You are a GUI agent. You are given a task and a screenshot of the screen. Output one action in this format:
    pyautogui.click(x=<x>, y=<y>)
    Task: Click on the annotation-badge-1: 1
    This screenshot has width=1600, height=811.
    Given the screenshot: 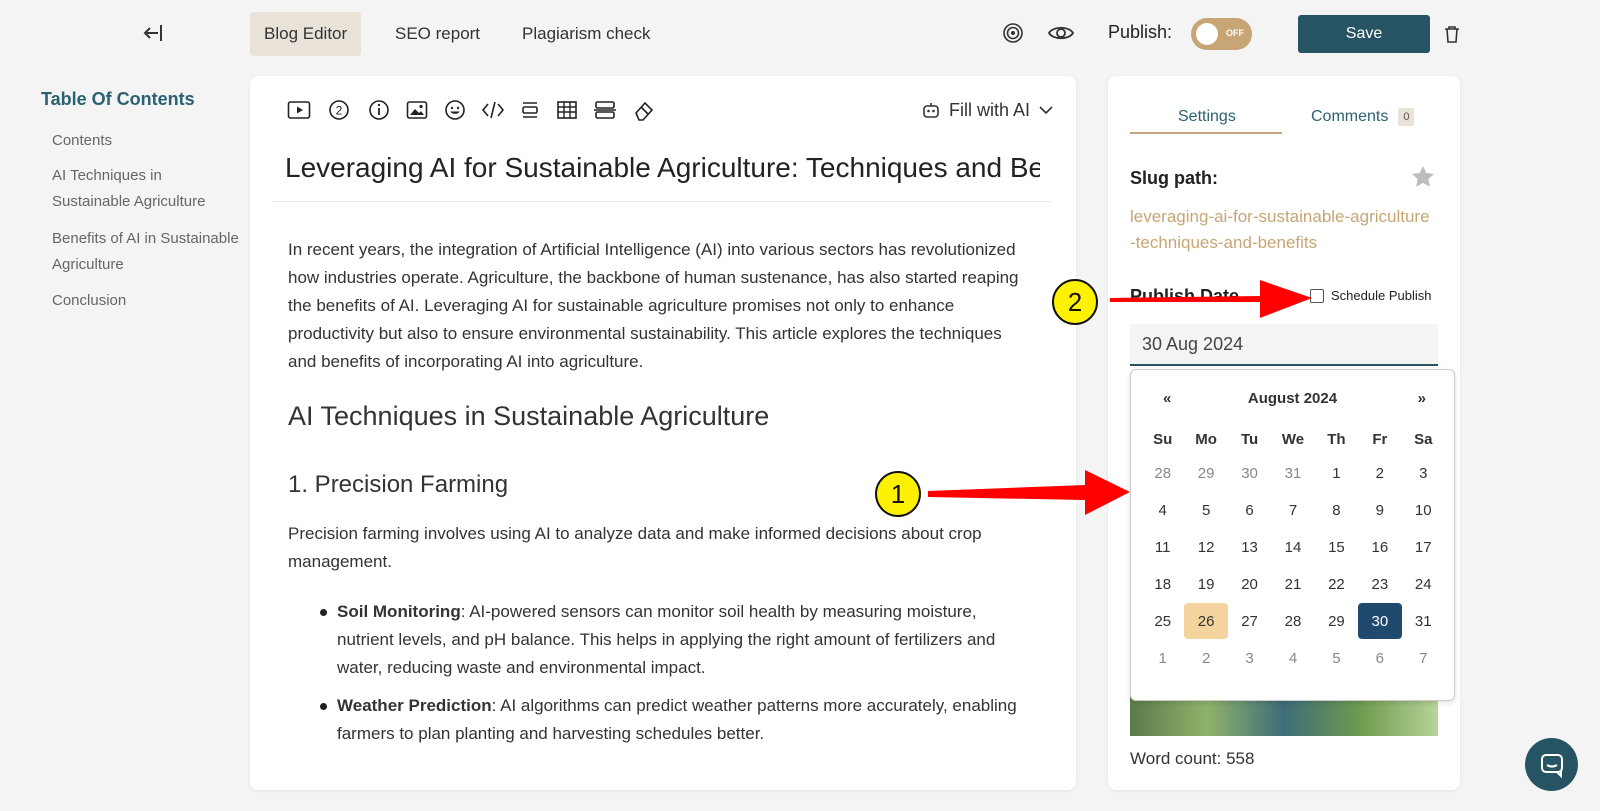 What is the action you would take?
    pyautogui.click(x=898, y=494)
    